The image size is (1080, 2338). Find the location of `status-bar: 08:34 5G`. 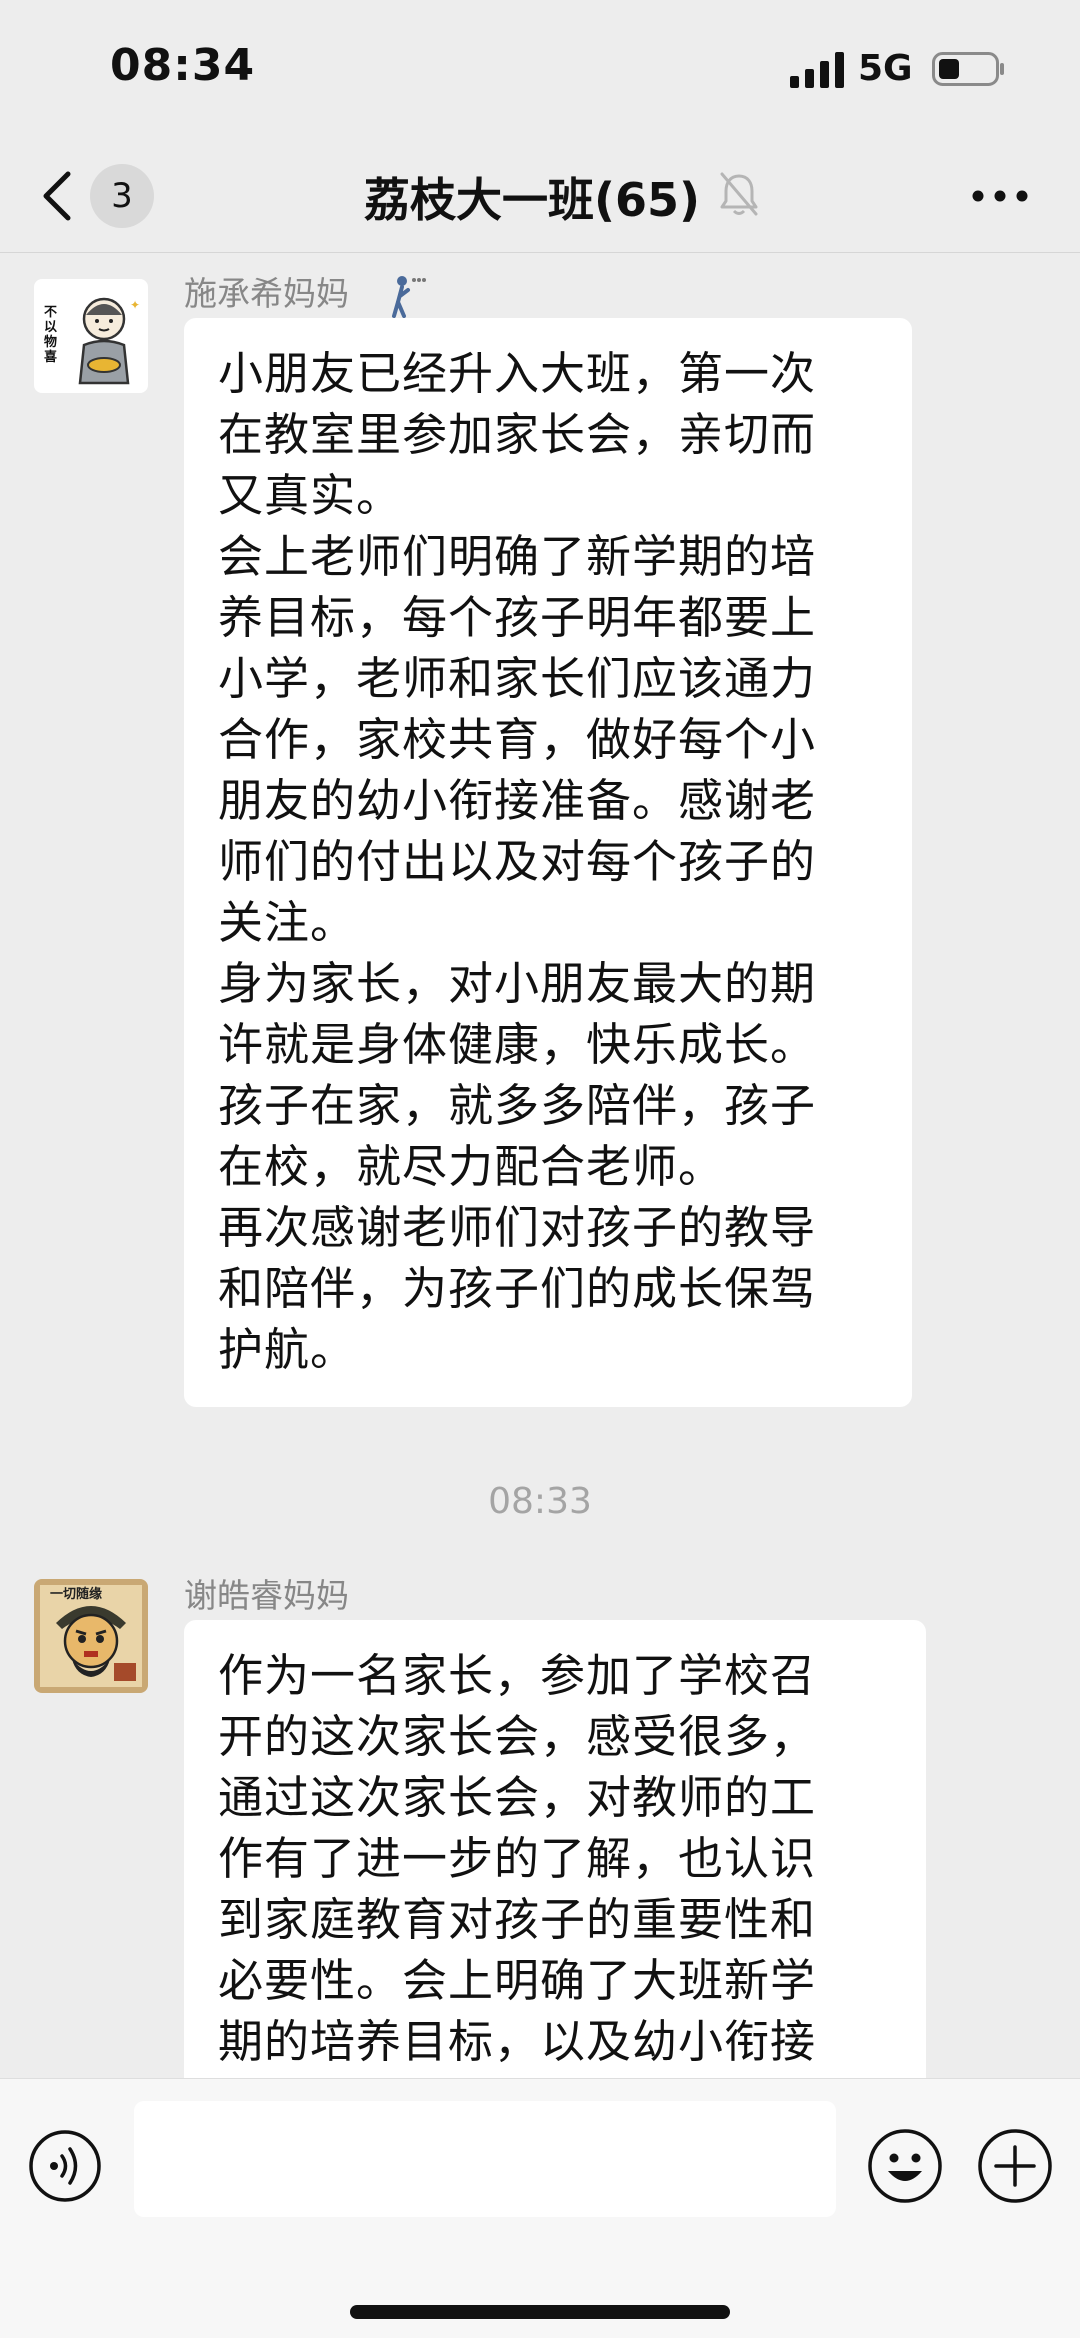

status-bar: 08:34 5G is located at coordinates (540, 70).